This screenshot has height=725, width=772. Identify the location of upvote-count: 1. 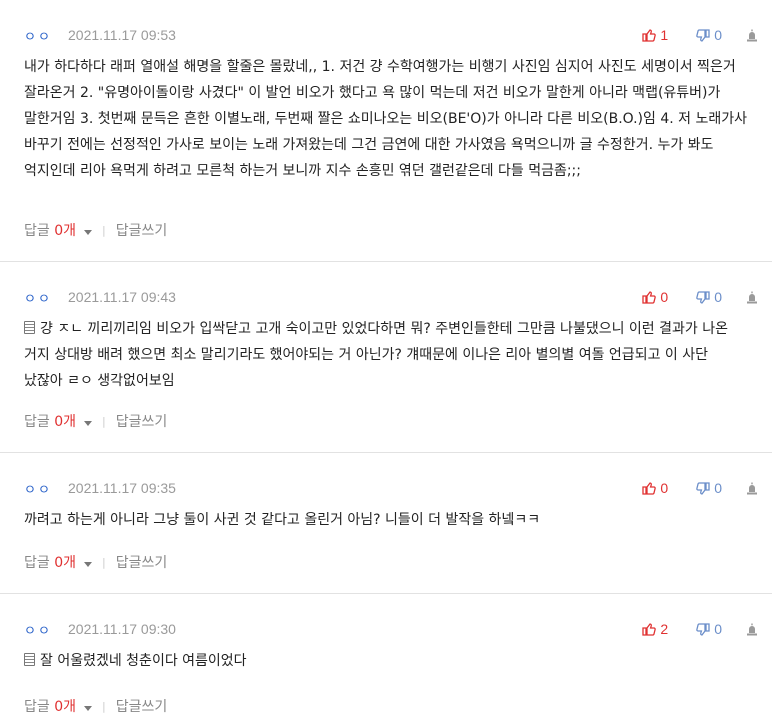
(664, 35).